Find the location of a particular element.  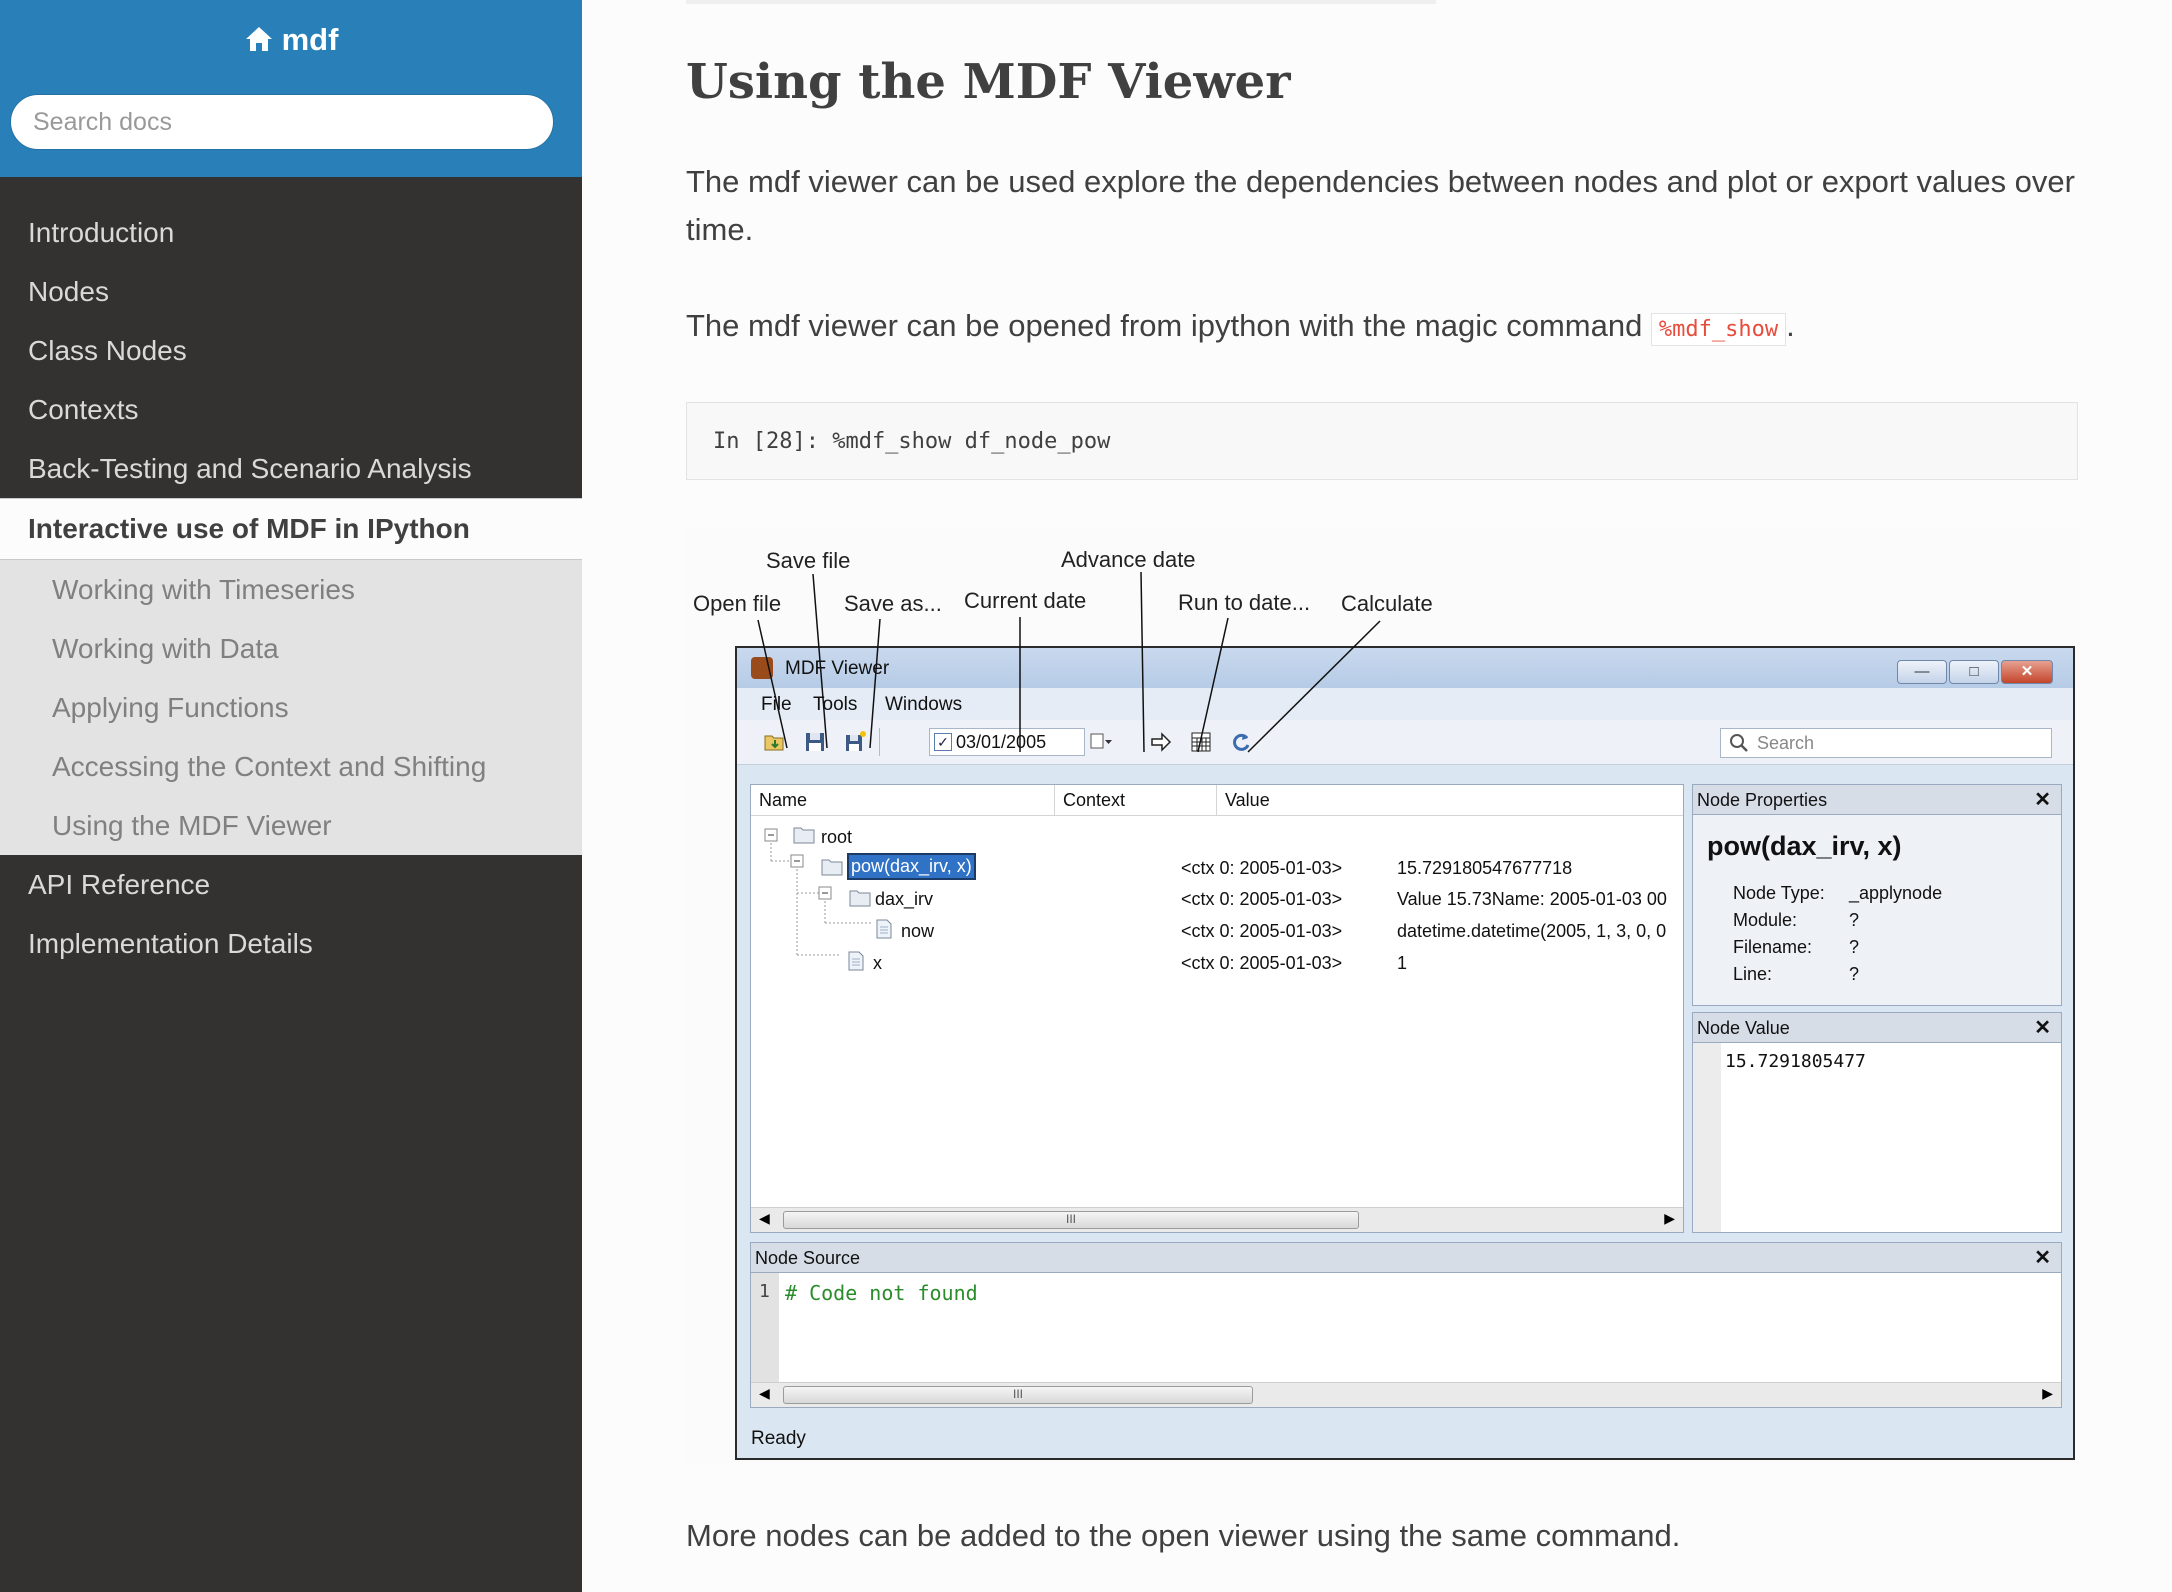

node-value-gutter is located at coordinates (1707, 1137).